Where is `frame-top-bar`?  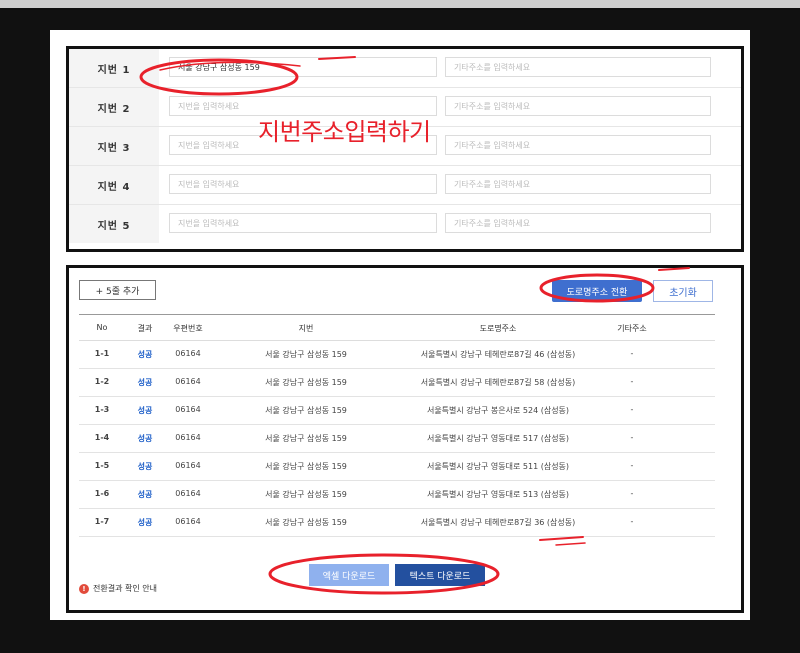 frame-top-bar is located at coordinates (400, 4).